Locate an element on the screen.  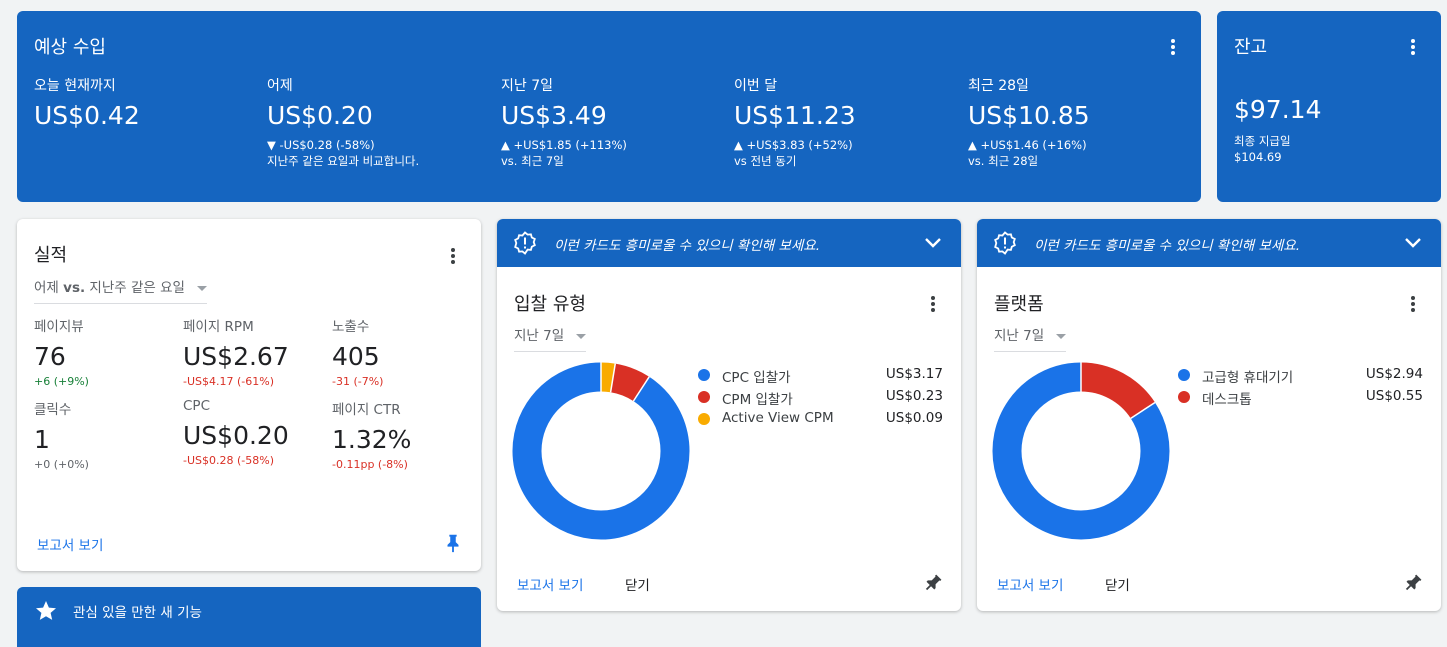
metric-comparison-note: 지난주 같은 요일과 비교합니다. is located at coordinates (343, 161).